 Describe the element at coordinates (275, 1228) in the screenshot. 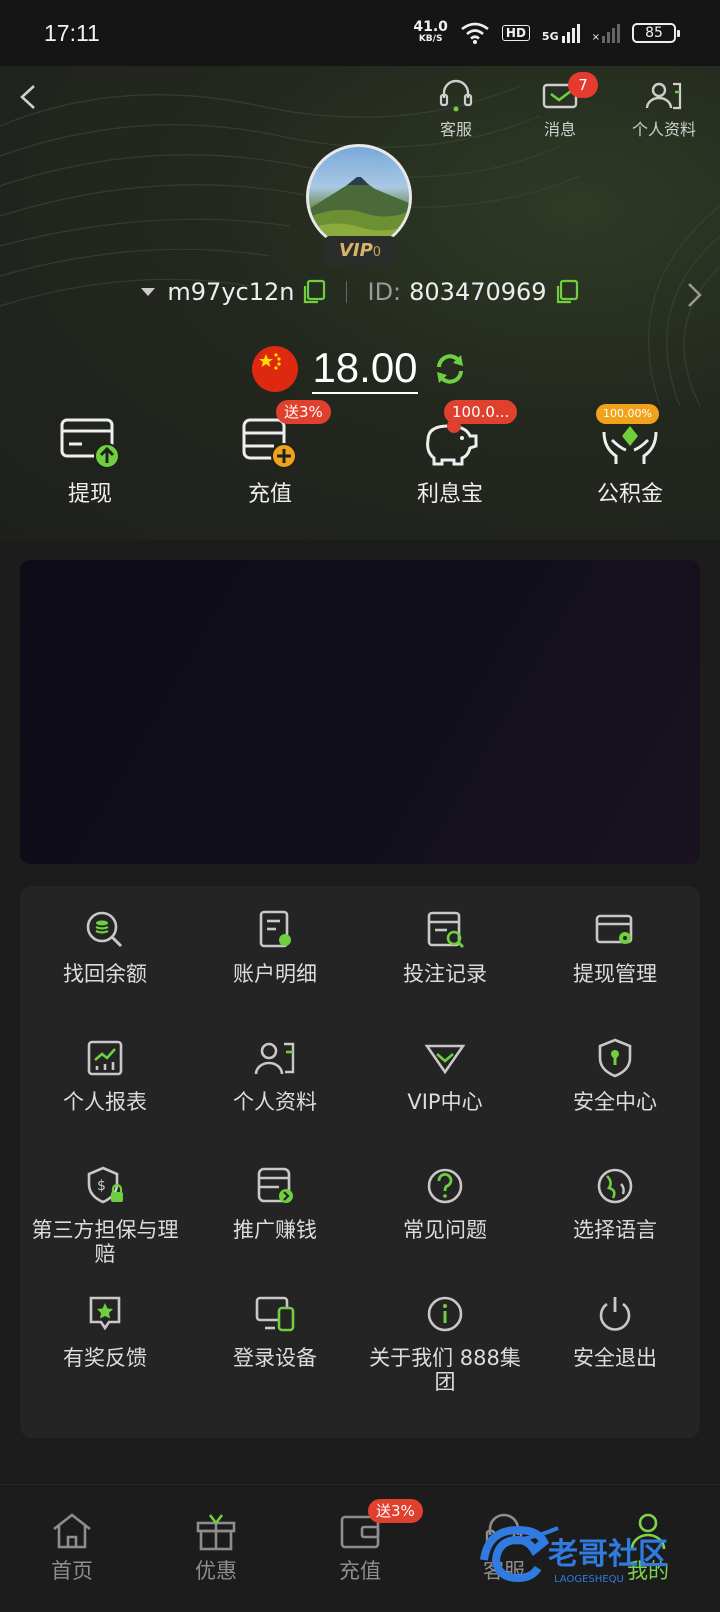

I see `menu-promote-earn: 推广赚钱` at that location.